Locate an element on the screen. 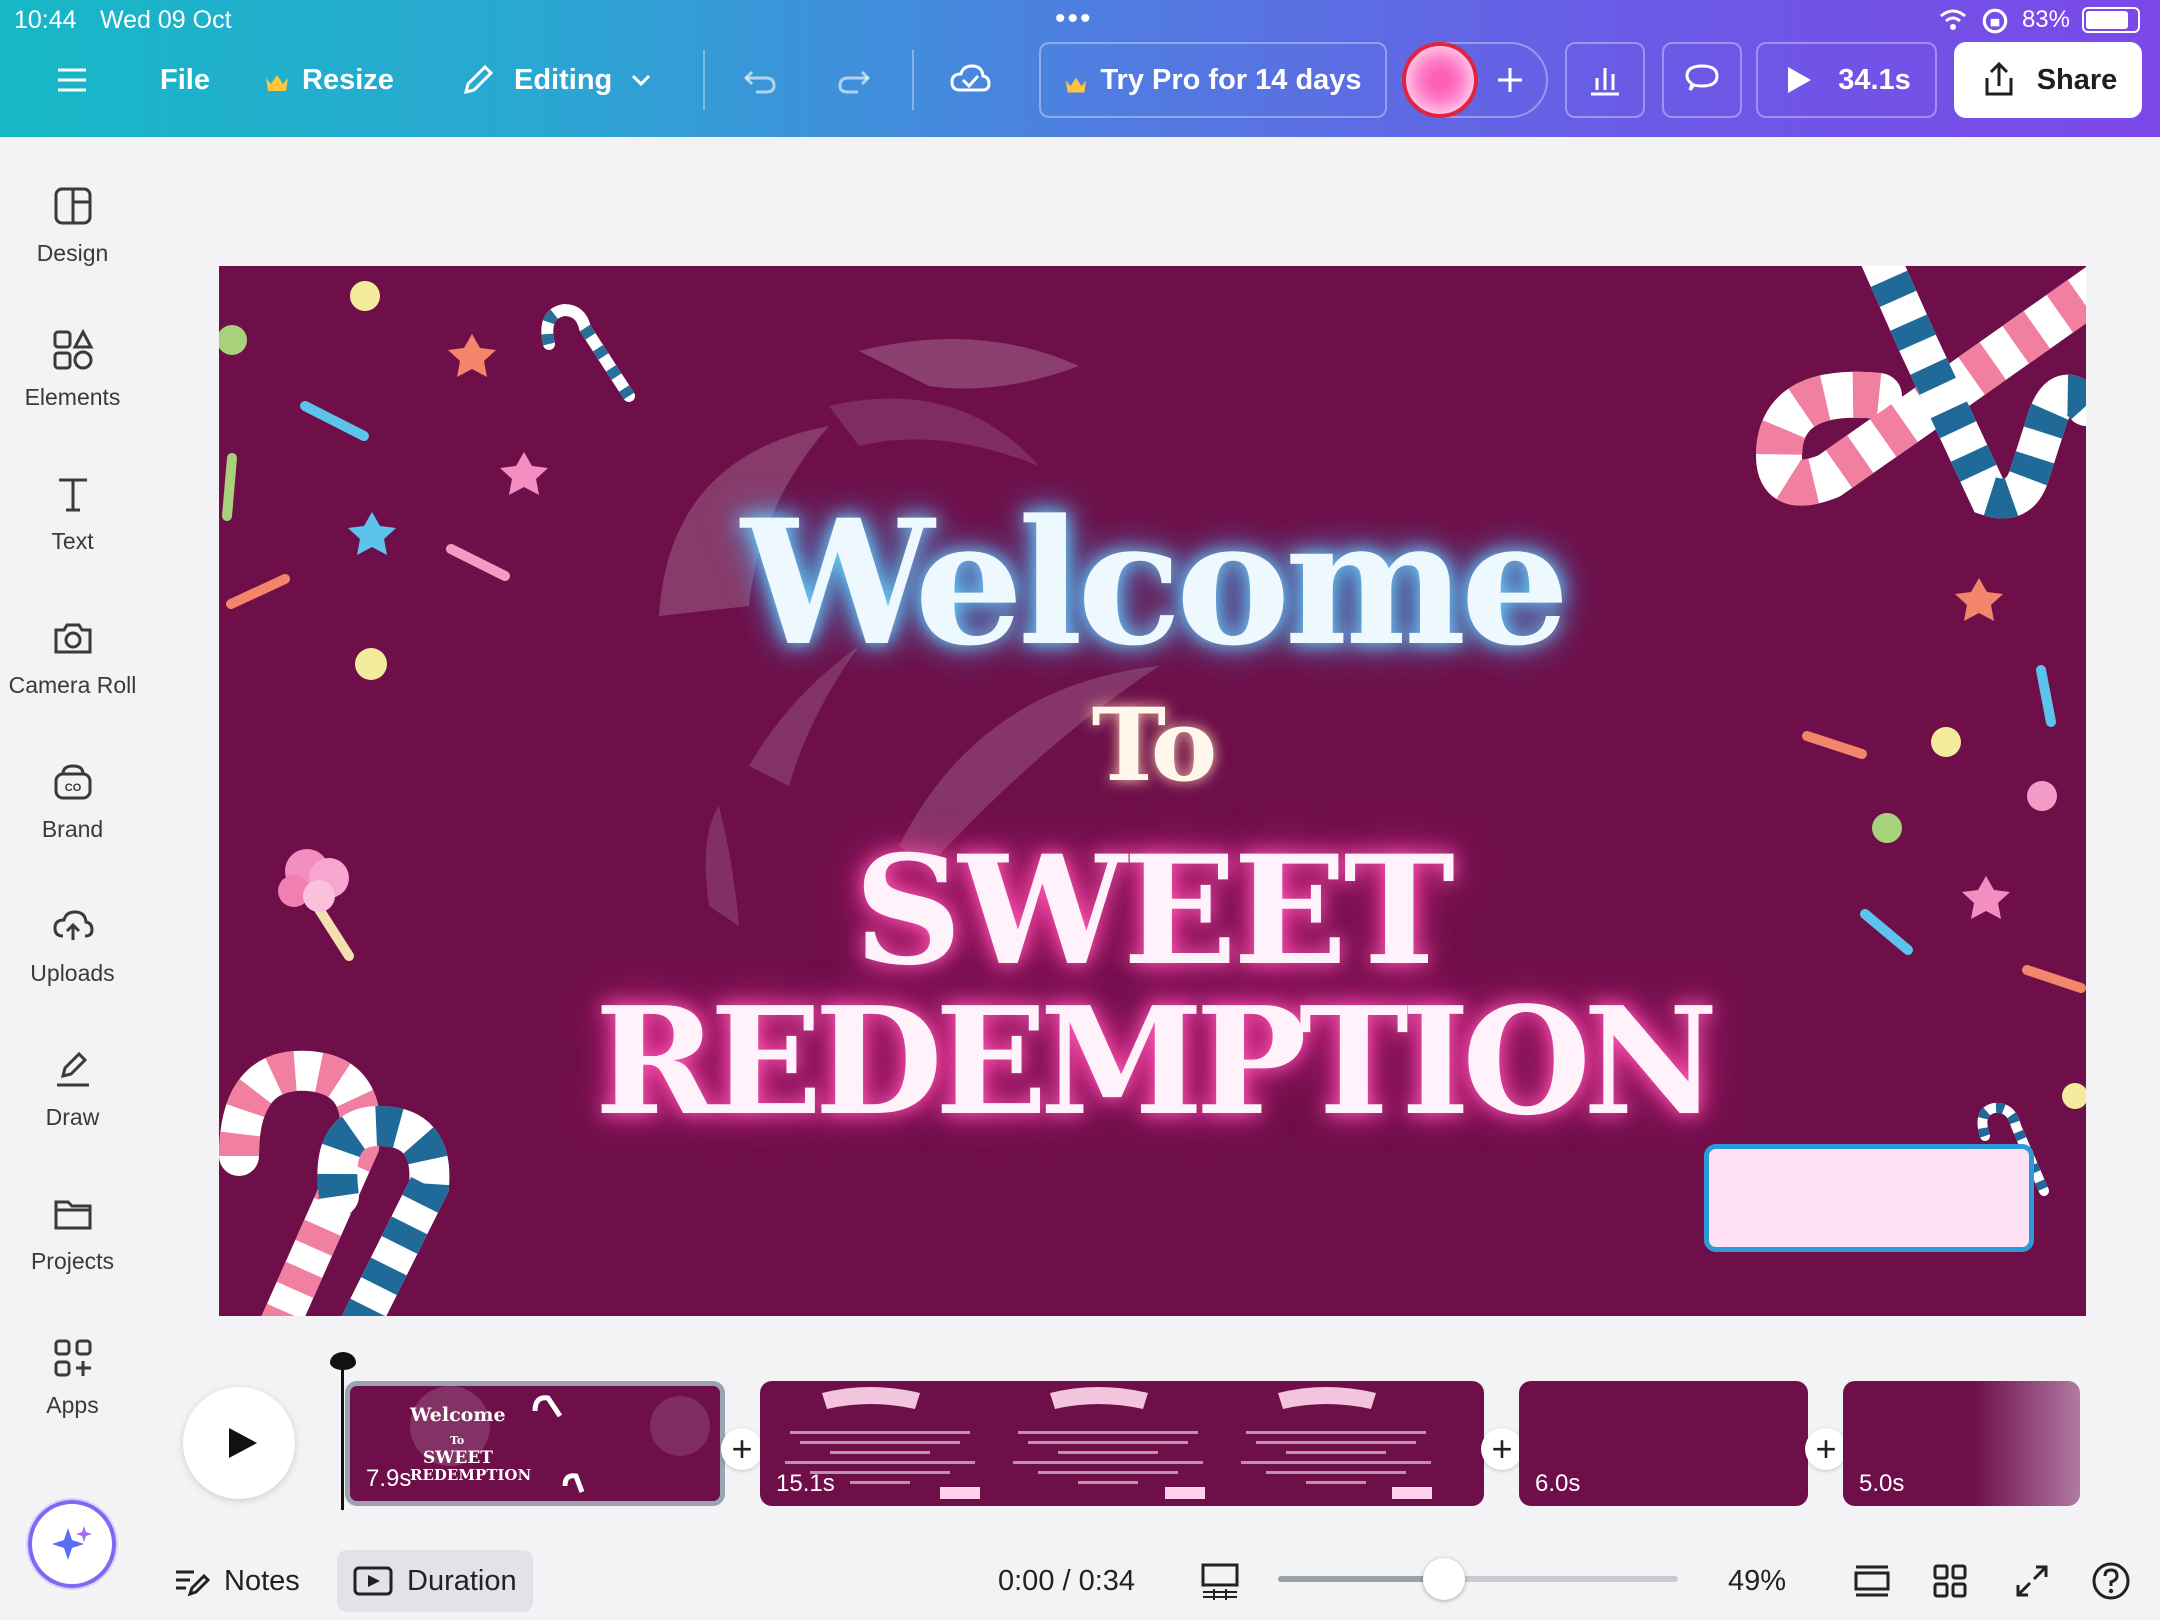 The width and height of the screenshot is (2160, 1620). status-indicators: 83% is located at coordinates (2039, 20).